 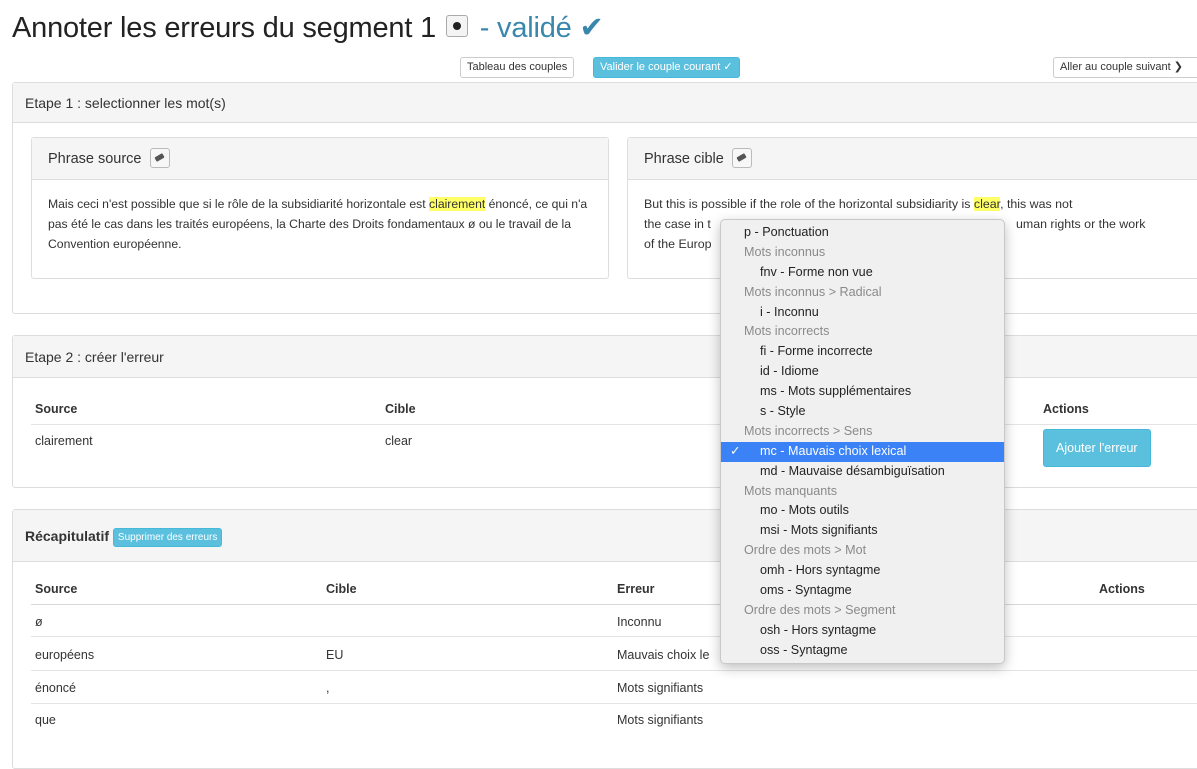 What do you see at coordinates (1122, 589) in the screenshot?
I see `recap-col-actions: Actions` at bounding box center [1122, 589].